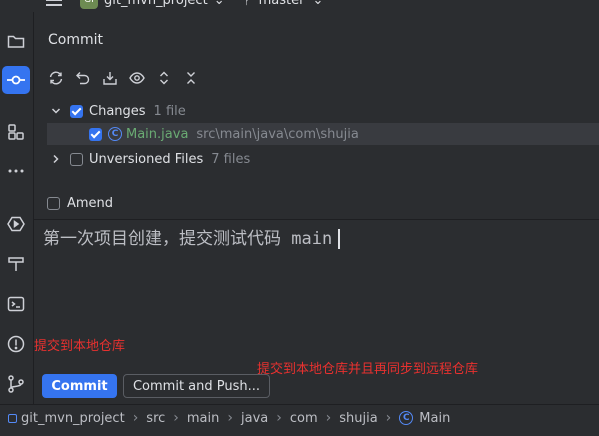 This screenshot has height=436, width=599. Describe the element at coordinates (146, 159) in the screenshot. I see `unversioned-label: Unversioned Files` at that location.